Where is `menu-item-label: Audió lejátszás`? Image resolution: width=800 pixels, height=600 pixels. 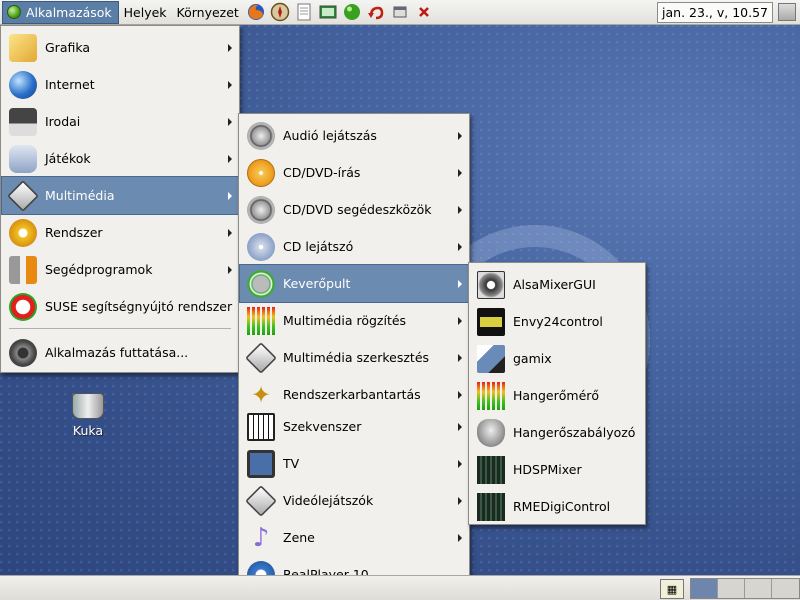
menu-item-label: Audió lejátszás is located at coordinates (330, 135).